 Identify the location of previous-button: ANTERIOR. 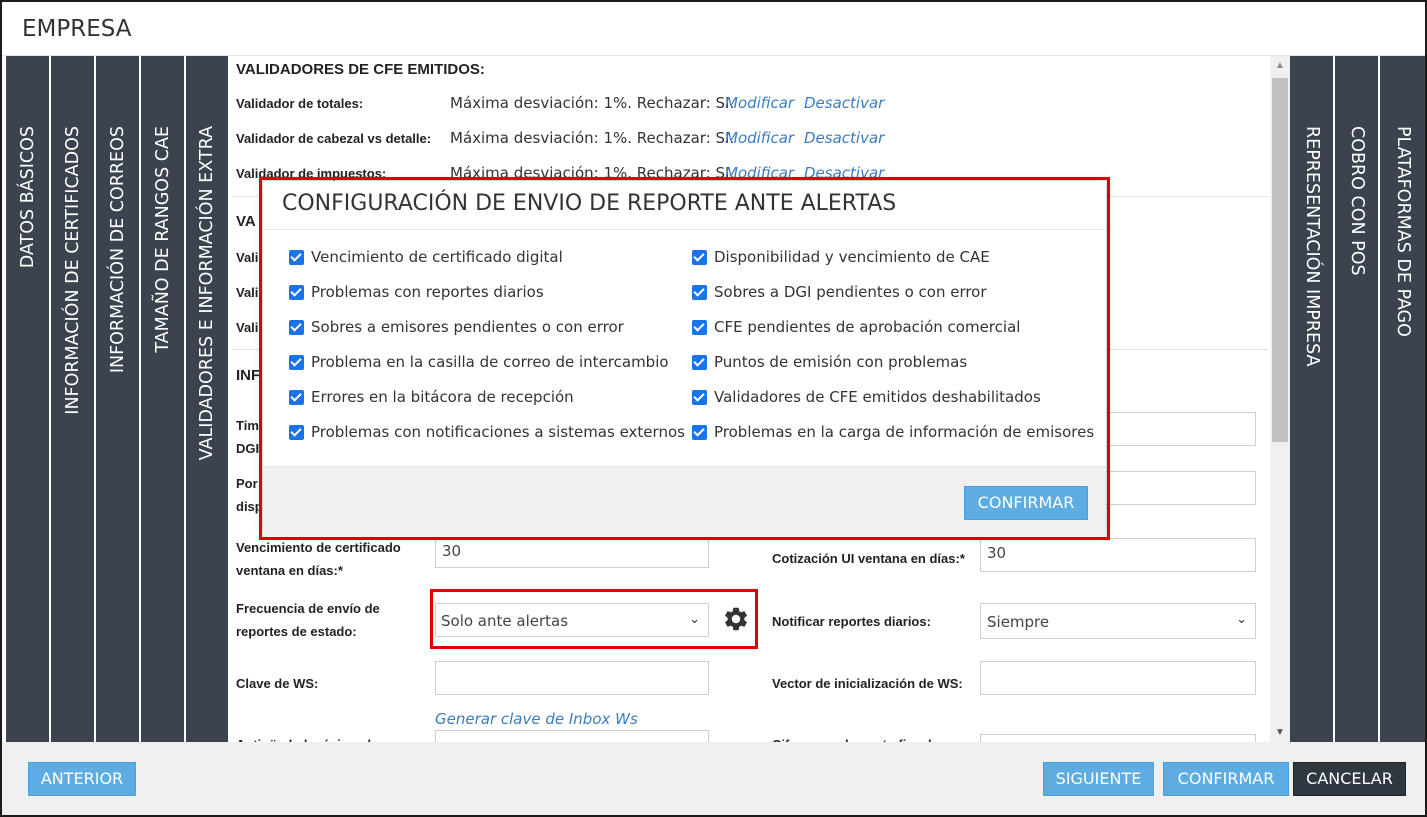
(82, 779).